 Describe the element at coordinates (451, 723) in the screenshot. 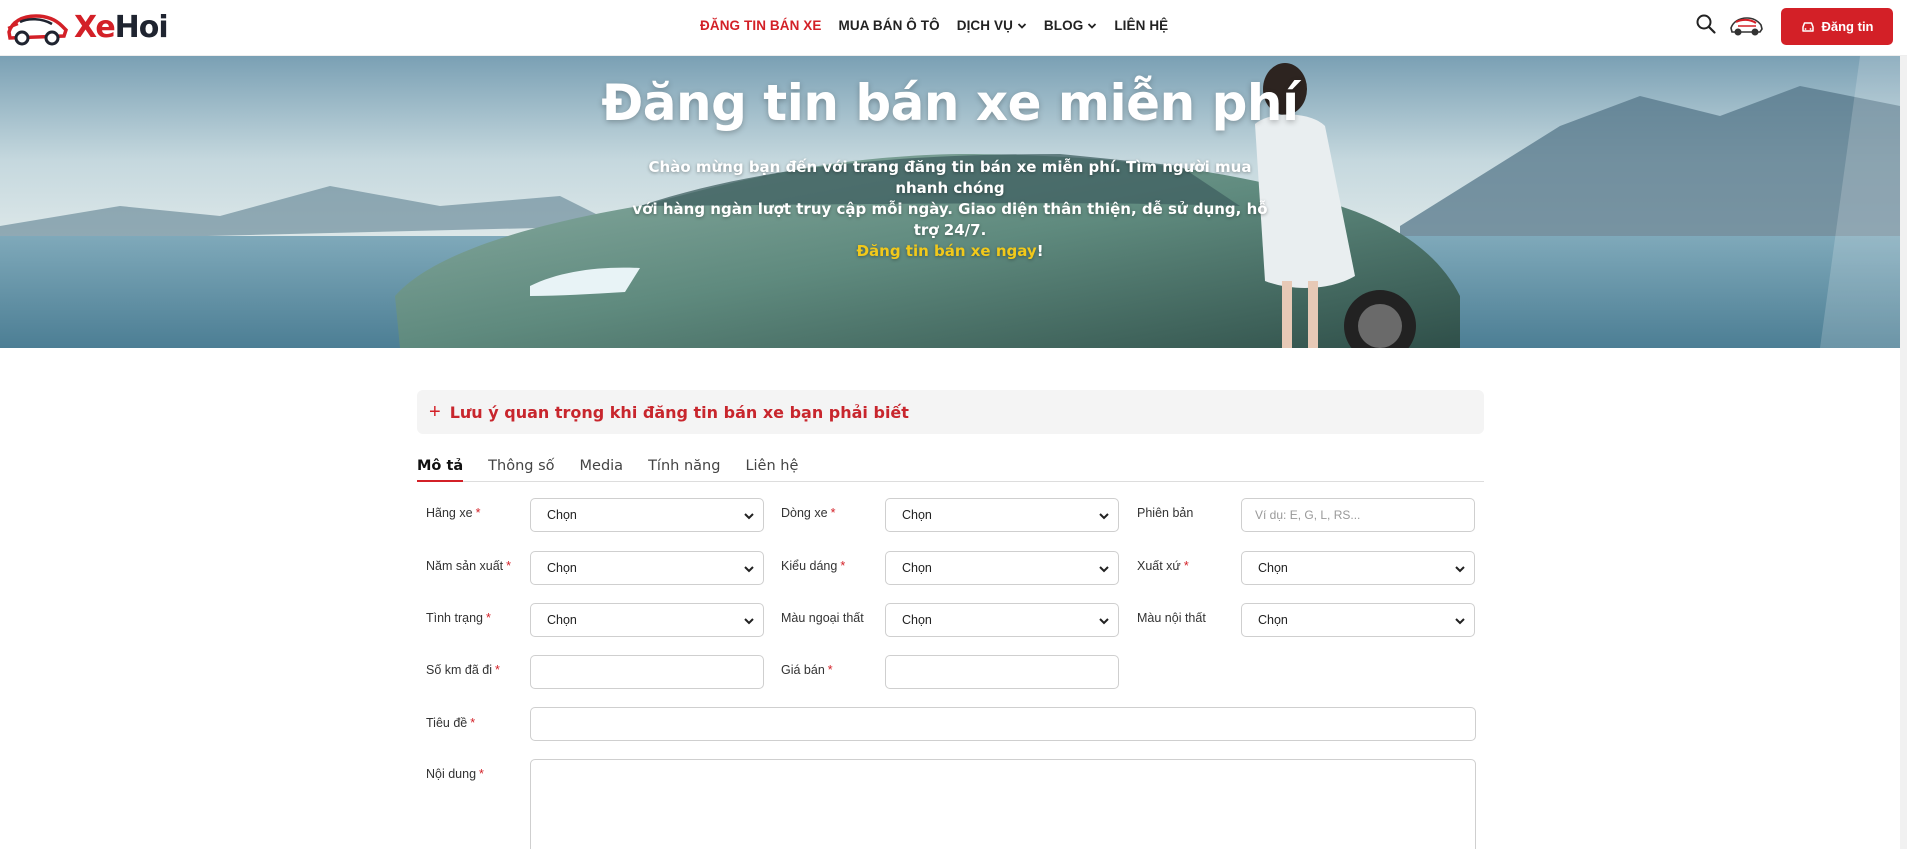

I see `tieu-de-label: Tiêu đề *` at that location.